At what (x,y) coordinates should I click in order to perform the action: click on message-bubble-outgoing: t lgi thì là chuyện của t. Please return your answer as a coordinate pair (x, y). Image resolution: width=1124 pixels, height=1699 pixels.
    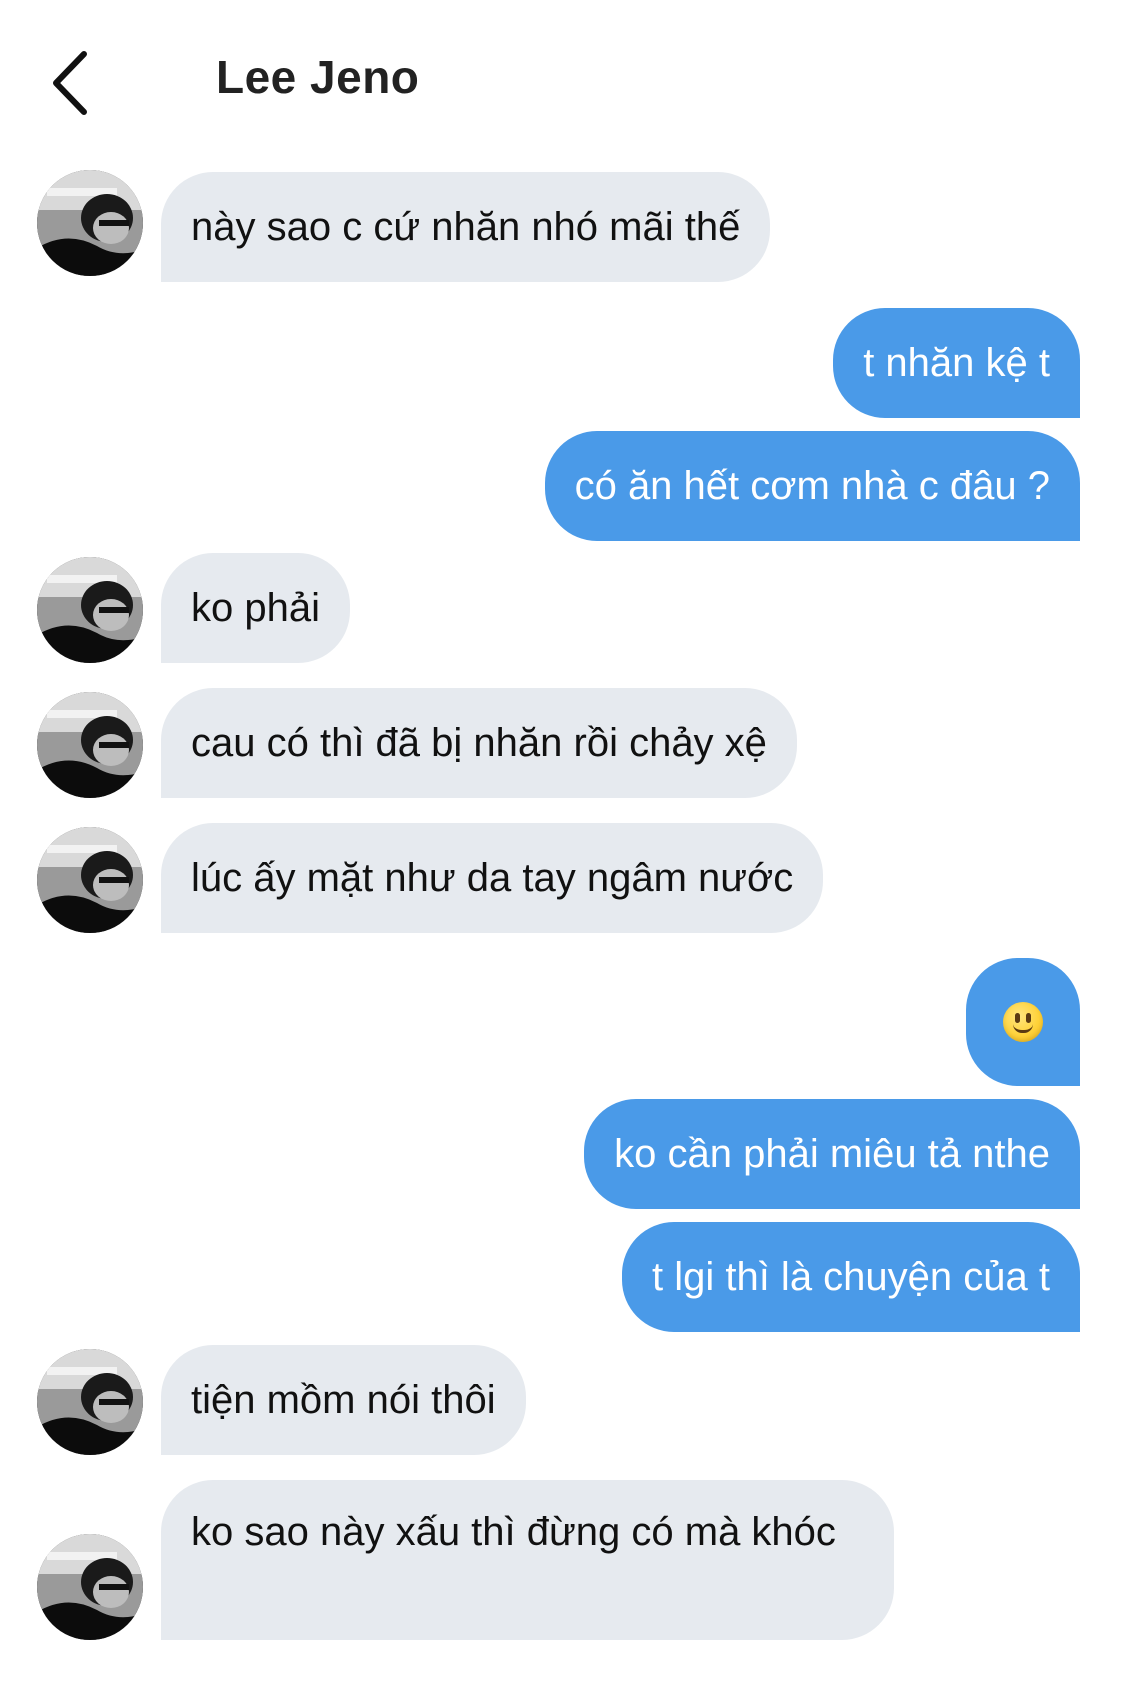
    Looking at the image, I should click on (850, 1277).